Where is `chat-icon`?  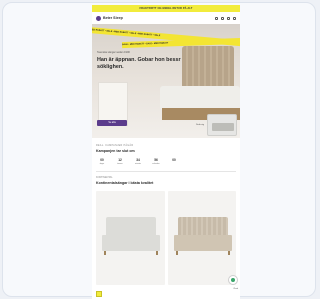
chat-icon is located at coordinates (233, 280).